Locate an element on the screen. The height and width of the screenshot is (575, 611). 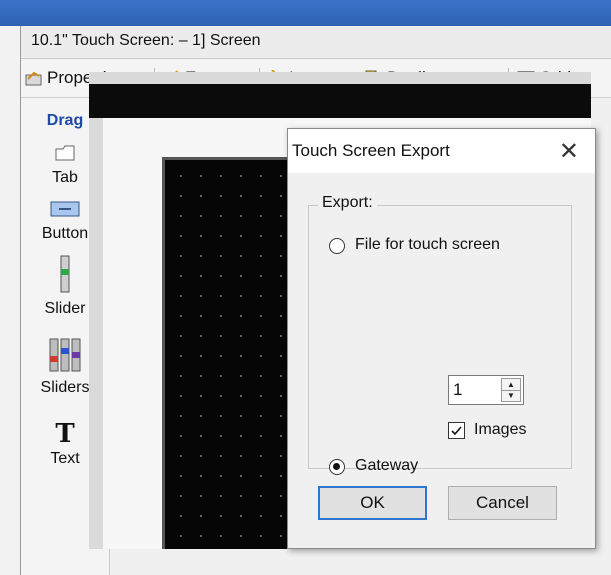
stepper-down-icon: ▼ is located at coordinates (511, 395).